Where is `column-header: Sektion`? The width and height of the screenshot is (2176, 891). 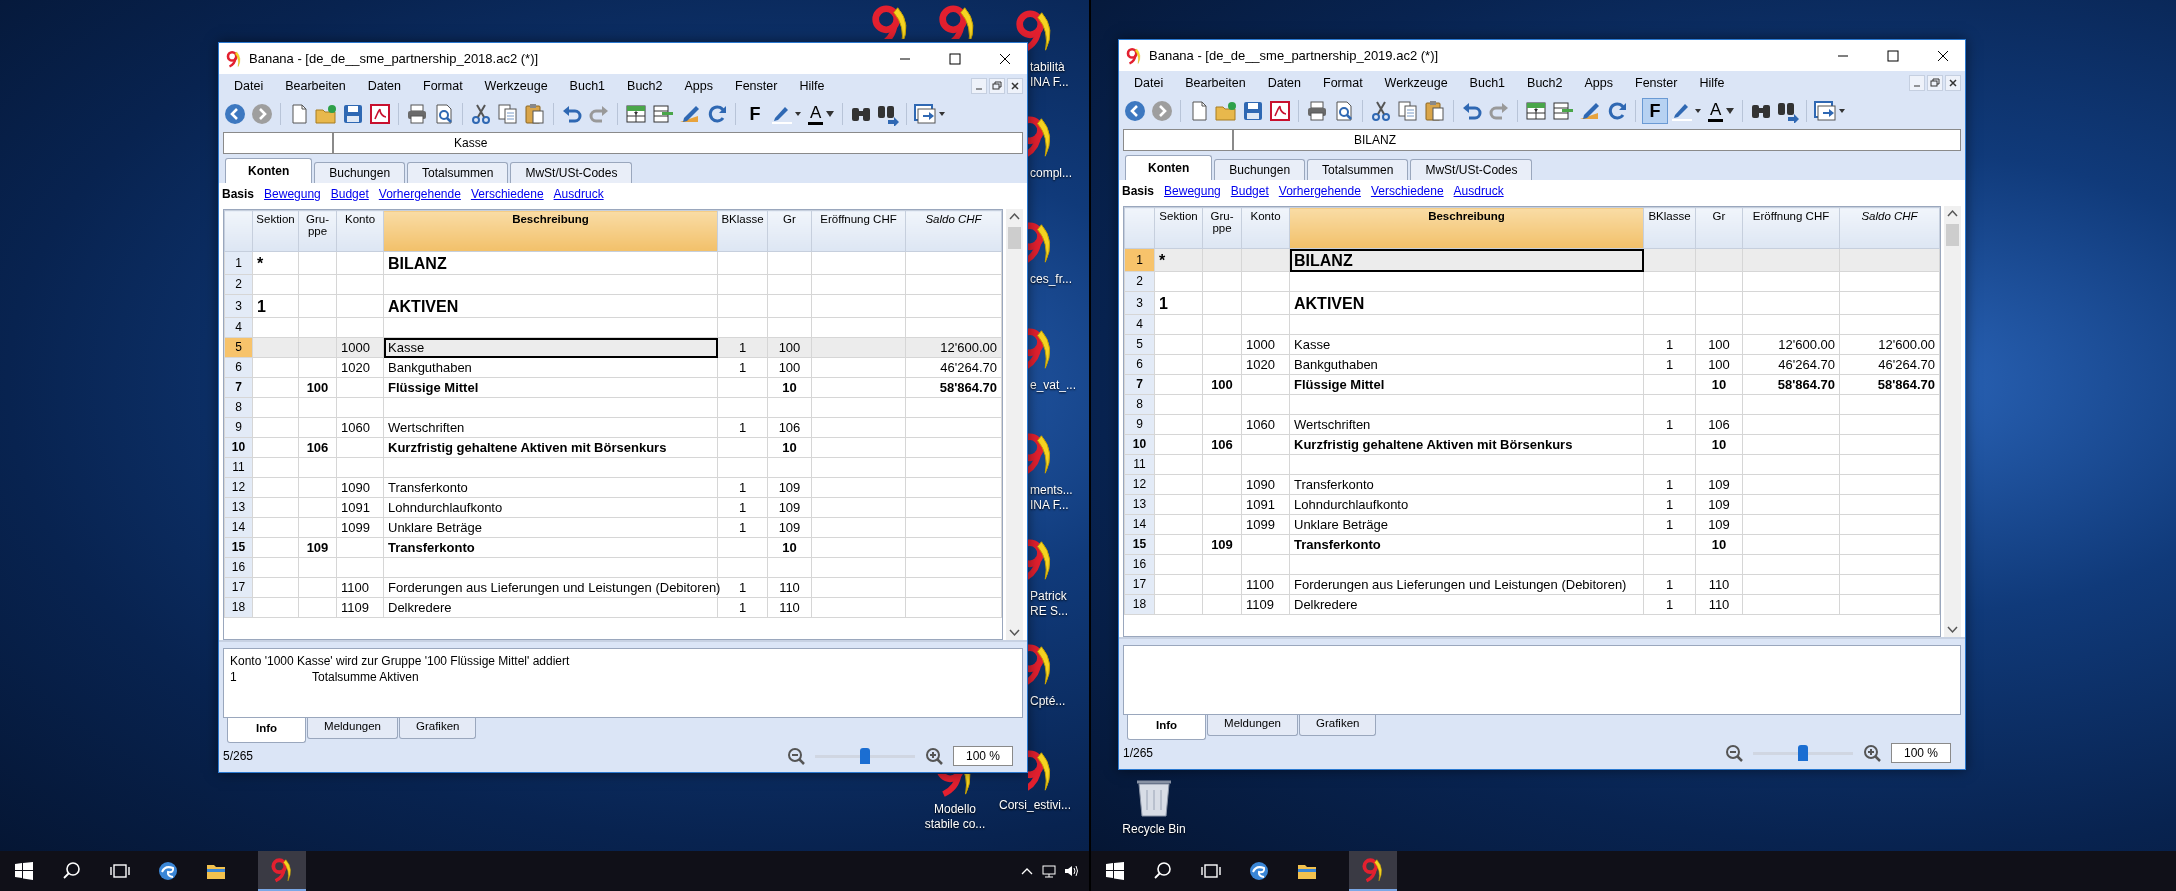
column-header: Sektion is located at coordinates (275, 231).